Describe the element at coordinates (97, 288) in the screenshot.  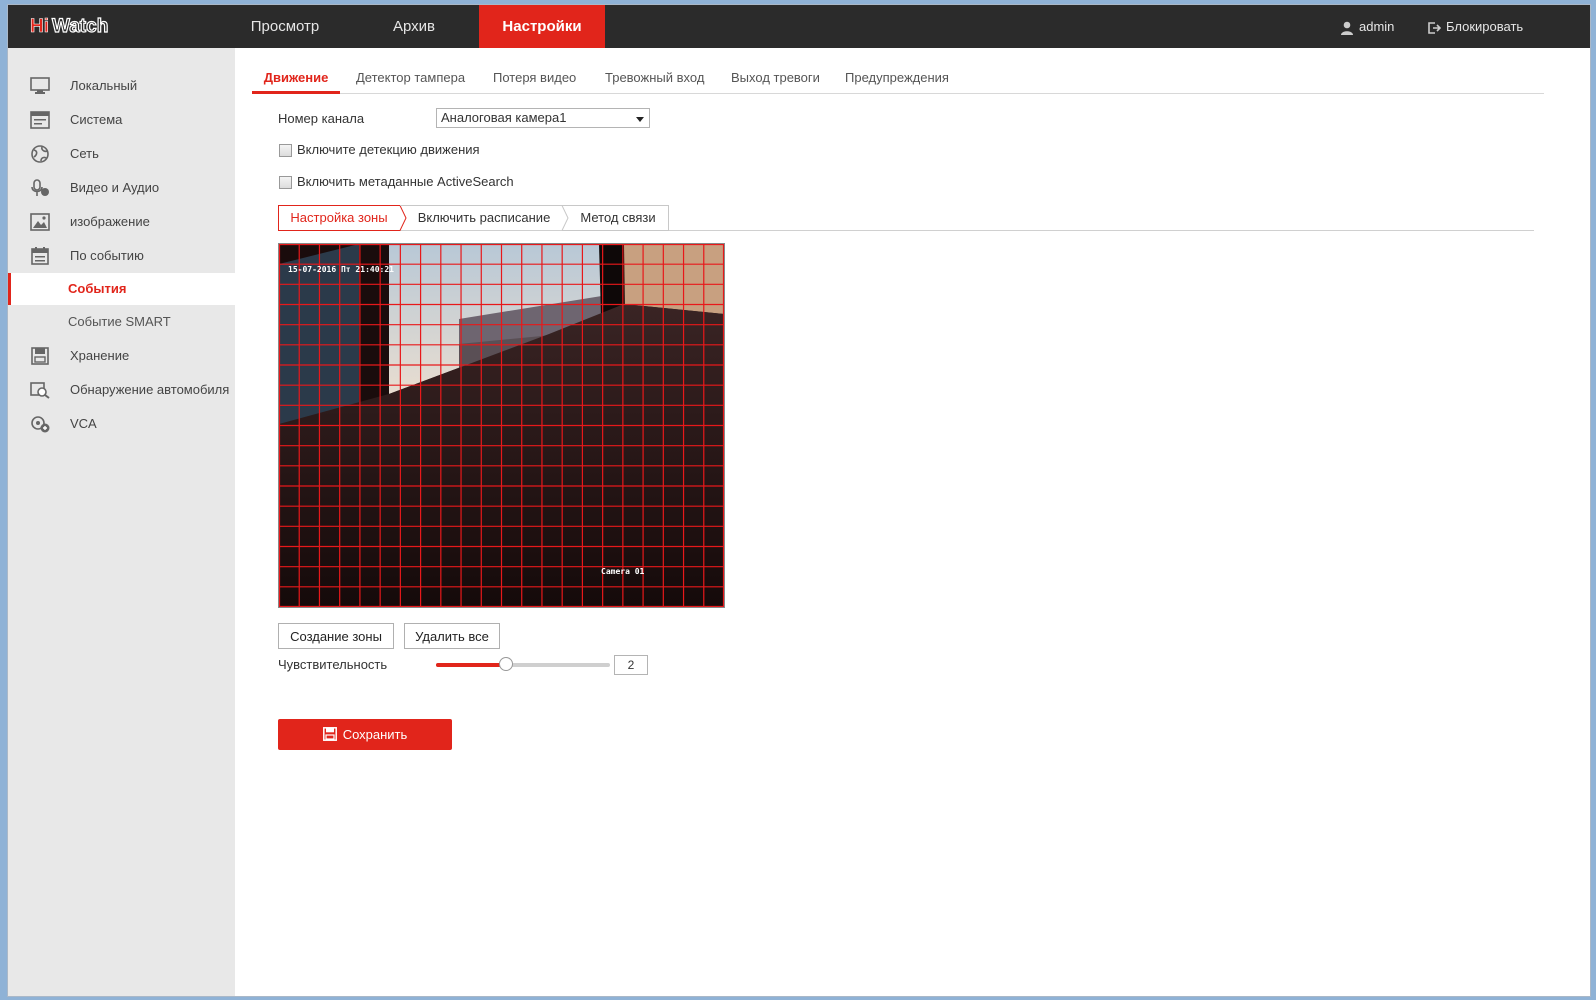
I see `sidebar-subitem-label: События` at that location.